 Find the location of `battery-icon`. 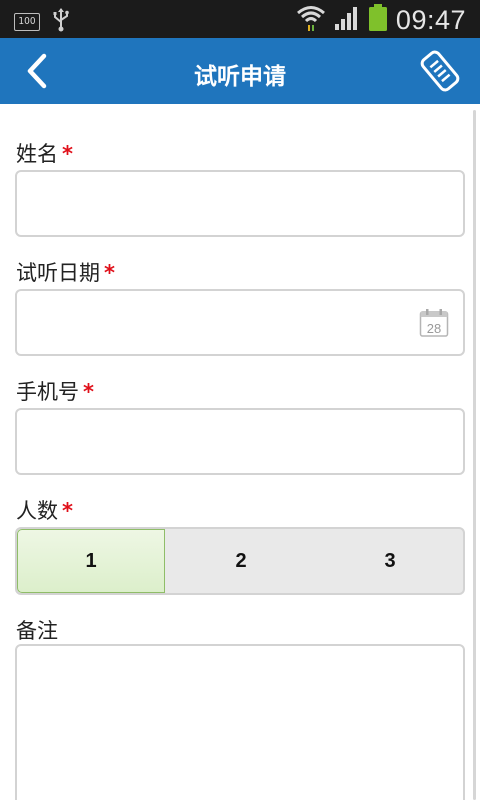

battery-icon is located at coordinates (378, 20).